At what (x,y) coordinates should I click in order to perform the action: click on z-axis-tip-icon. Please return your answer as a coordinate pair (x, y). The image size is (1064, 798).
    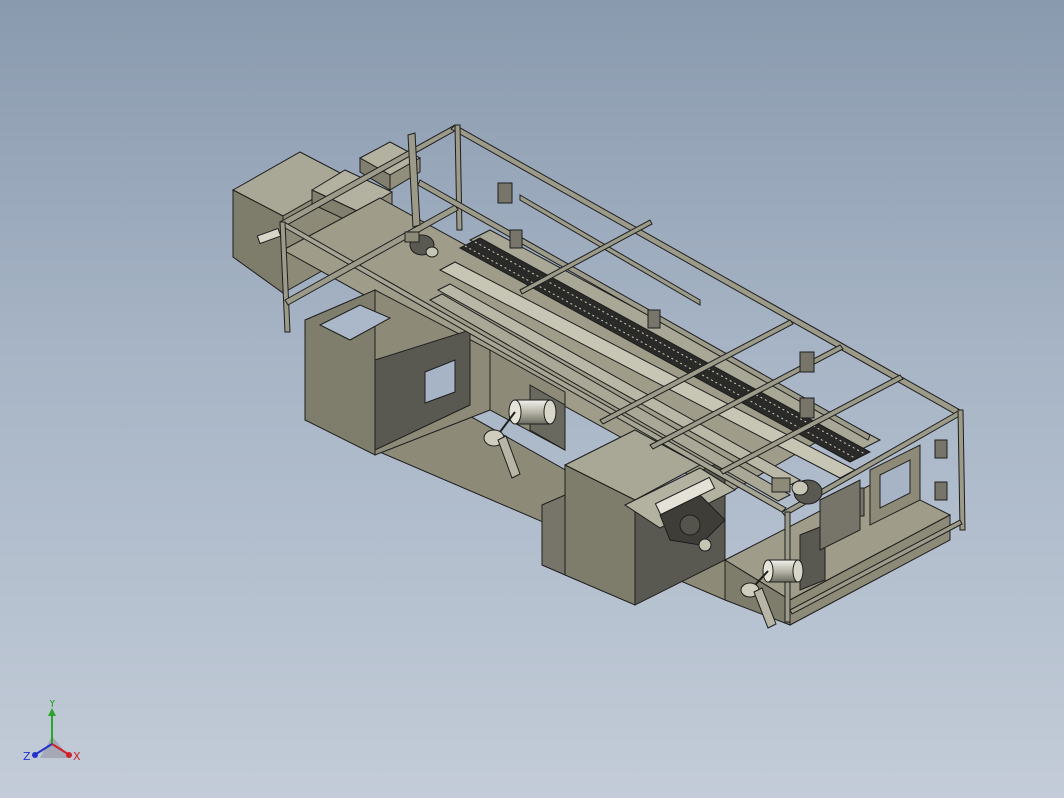
    Looking at the image, I should click on (35, 755).